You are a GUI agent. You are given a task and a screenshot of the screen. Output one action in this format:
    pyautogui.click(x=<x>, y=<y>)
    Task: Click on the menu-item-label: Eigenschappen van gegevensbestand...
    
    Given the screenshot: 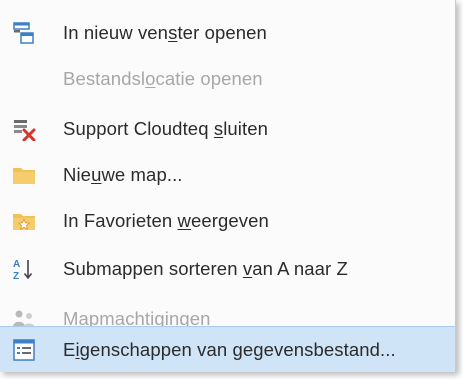 What is the action you would take?
    pyautogui.click(x=229, y=349)
    